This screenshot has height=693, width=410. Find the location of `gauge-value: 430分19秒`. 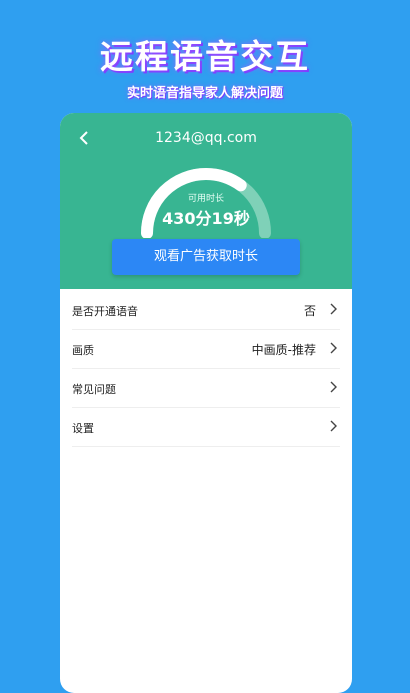

gauge-value: 430分19秒 is located at coordinates (206, 218).